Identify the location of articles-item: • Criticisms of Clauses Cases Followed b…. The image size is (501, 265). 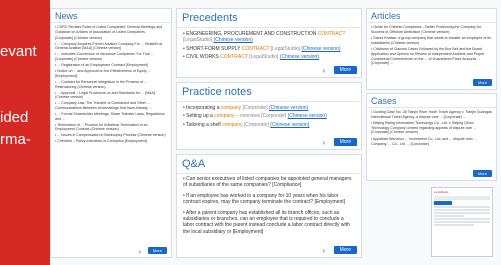
(431, 56).